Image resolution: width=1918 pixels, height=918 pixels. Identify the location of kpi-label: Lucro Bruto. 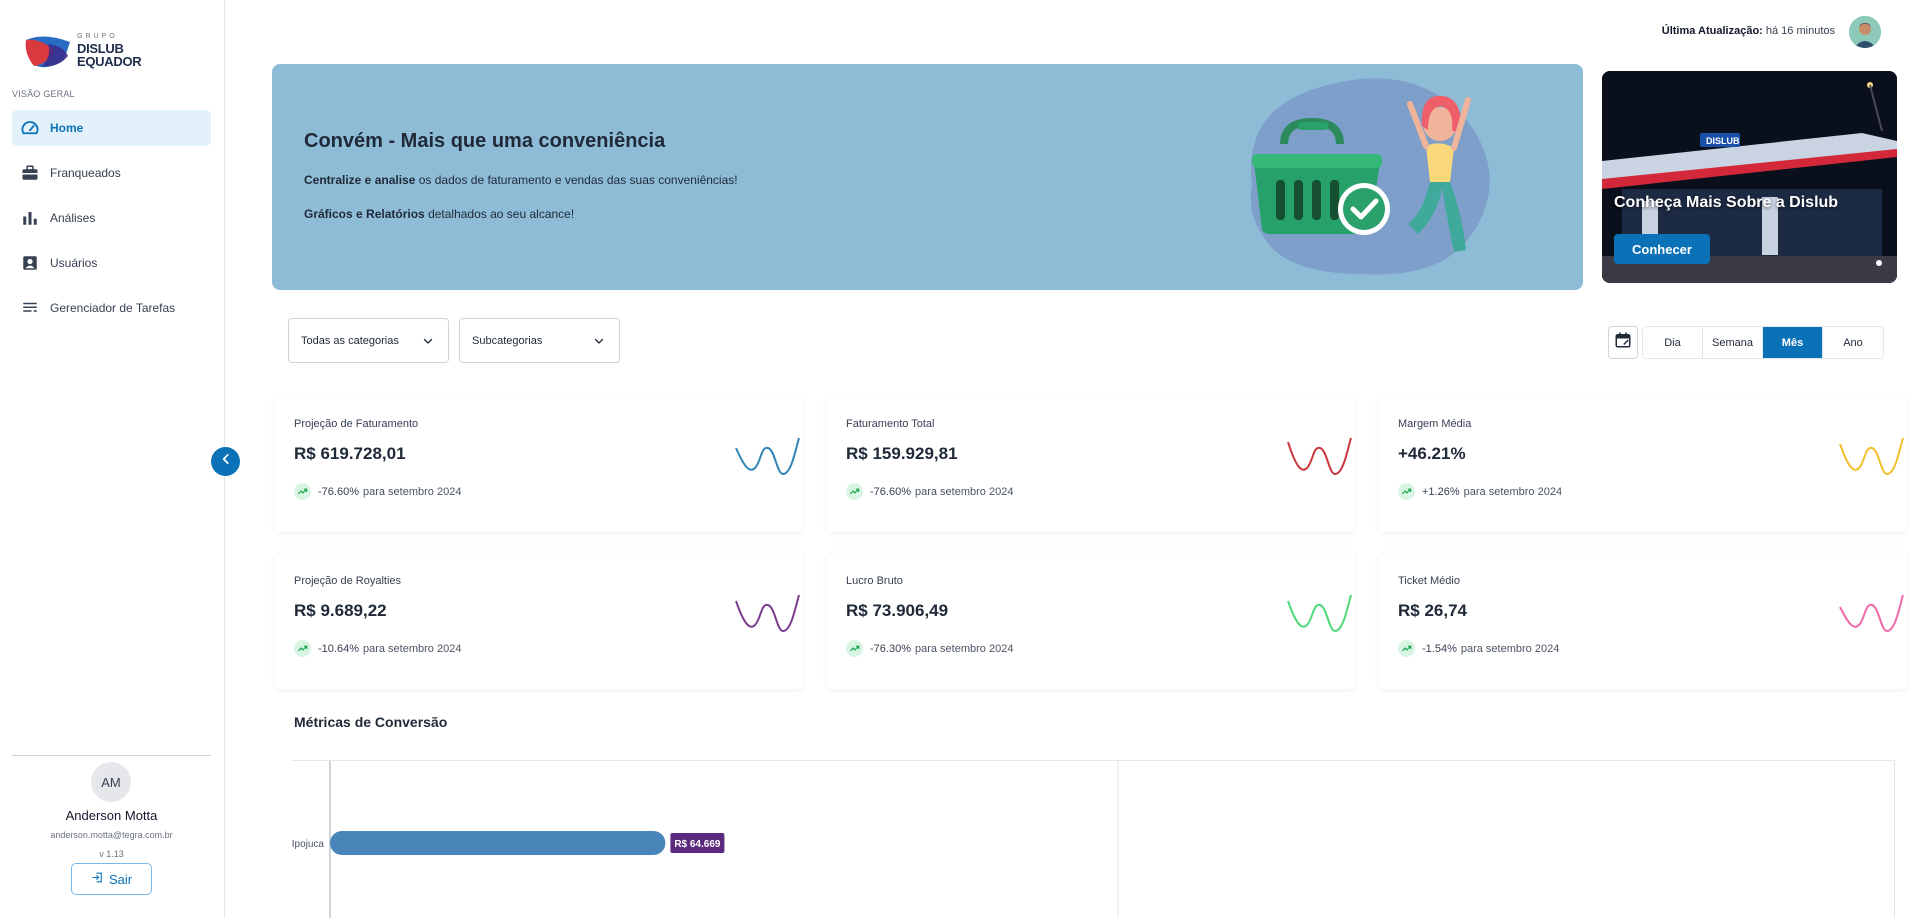
(874, 581).